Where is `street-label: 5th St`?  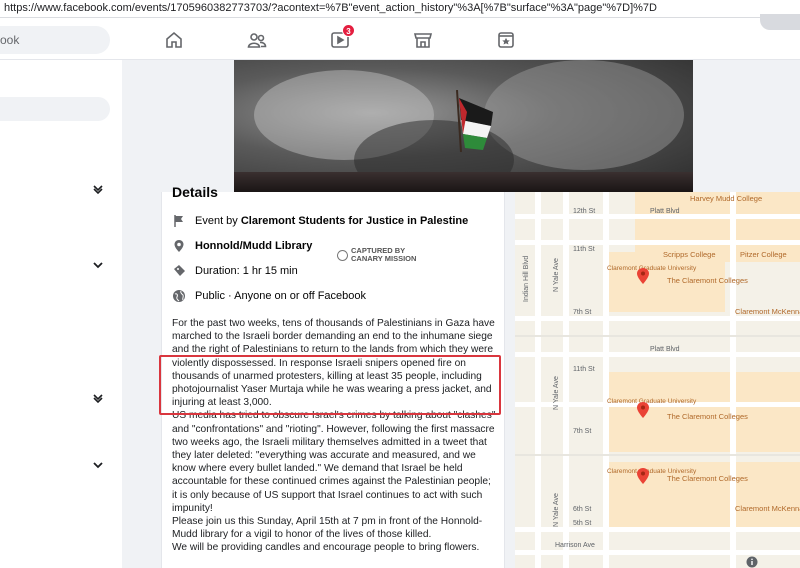 street-label: 5th St is located at coordinates (582, 523).